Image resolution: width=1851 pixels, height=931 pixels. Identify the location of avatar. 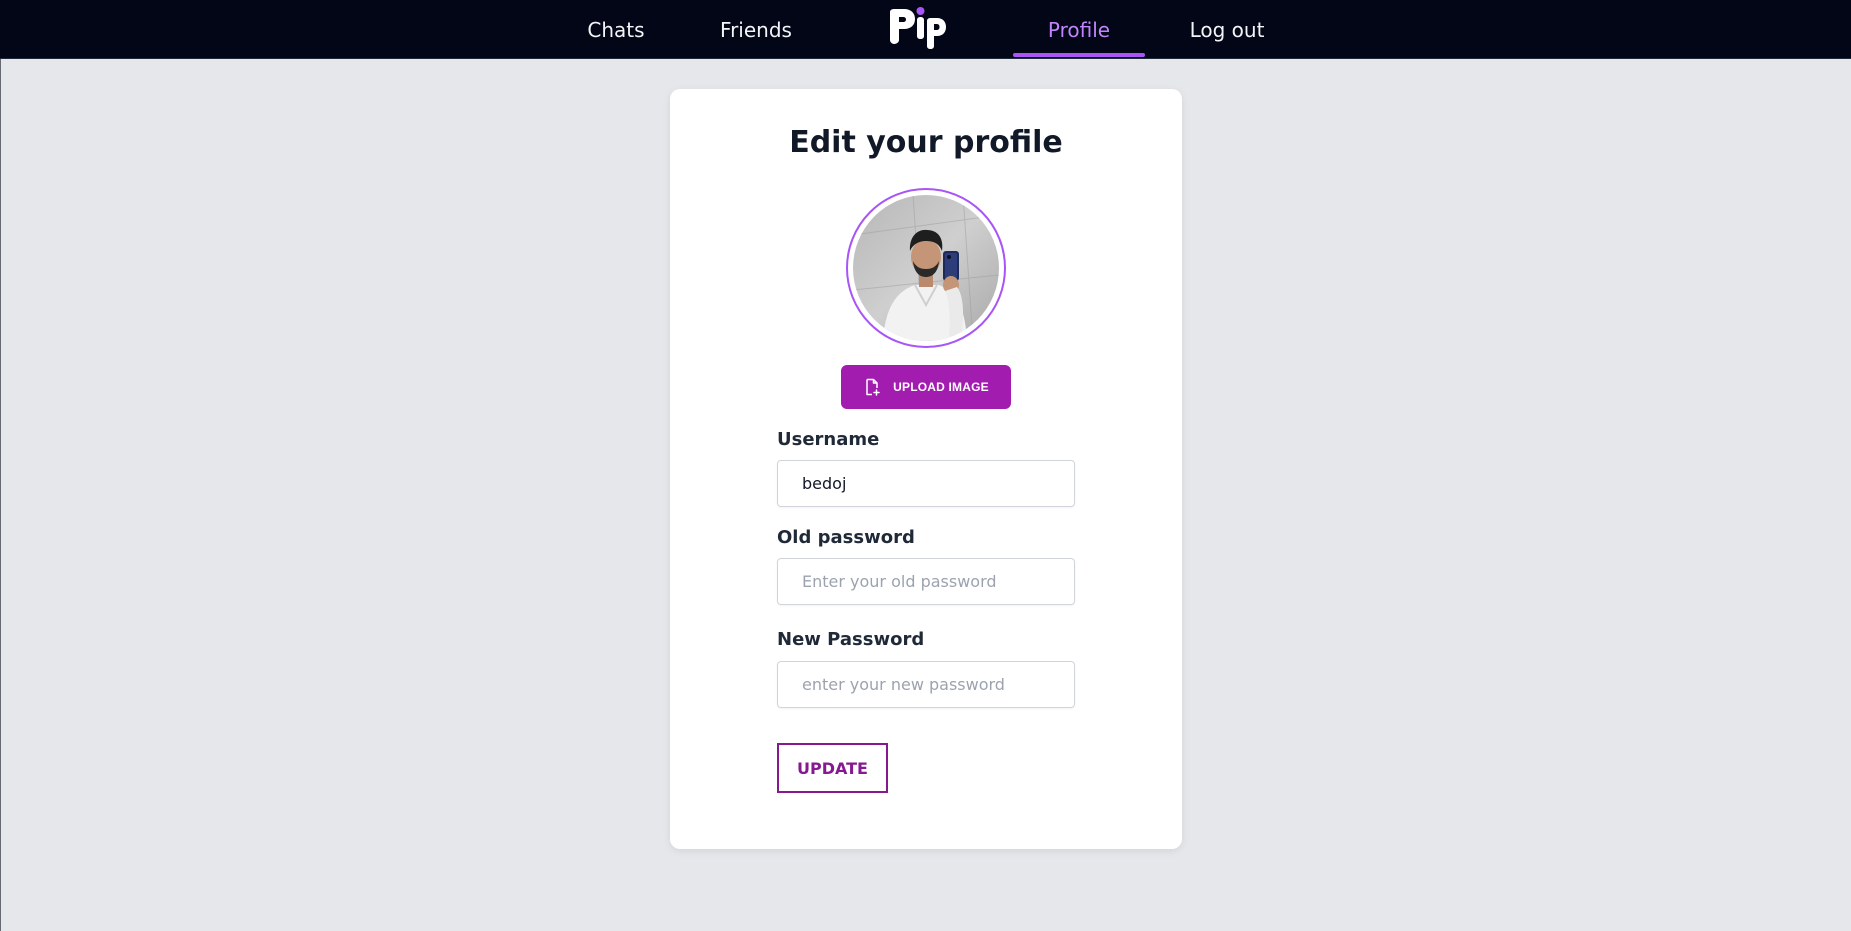
(926, 268).